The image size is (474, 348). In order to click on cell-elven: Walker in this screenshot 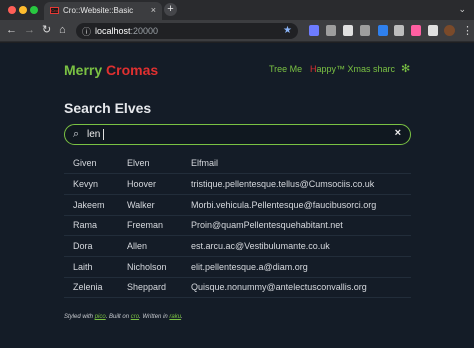, I will do `click(159, 205)`.